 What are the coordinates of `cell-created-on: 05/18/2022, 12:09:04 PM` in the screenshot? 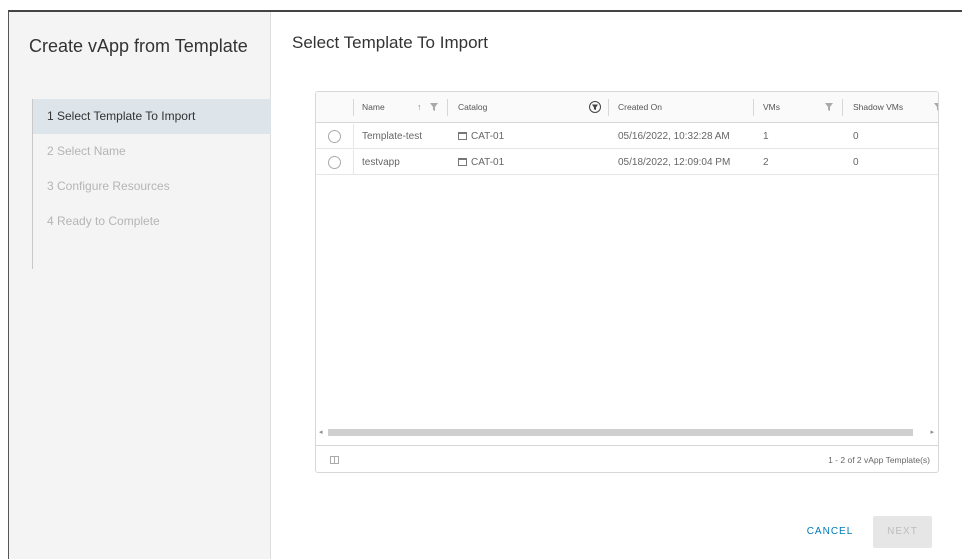 It's located at (674, 162).